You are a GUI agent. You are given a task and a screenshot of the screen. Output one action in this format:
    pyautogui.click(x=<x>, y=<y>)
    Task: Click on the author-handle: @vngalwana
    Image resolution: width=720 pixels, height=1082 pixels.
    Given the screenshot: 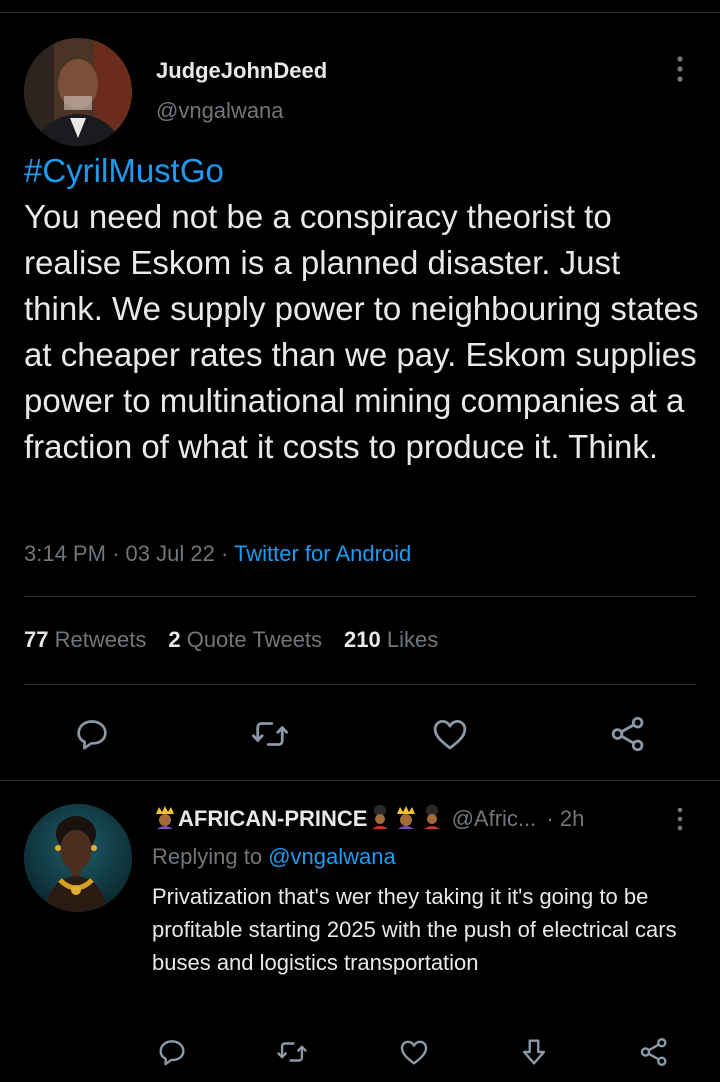 What is the action you would take?
    pyautogui.click(x=220, y=111)
    